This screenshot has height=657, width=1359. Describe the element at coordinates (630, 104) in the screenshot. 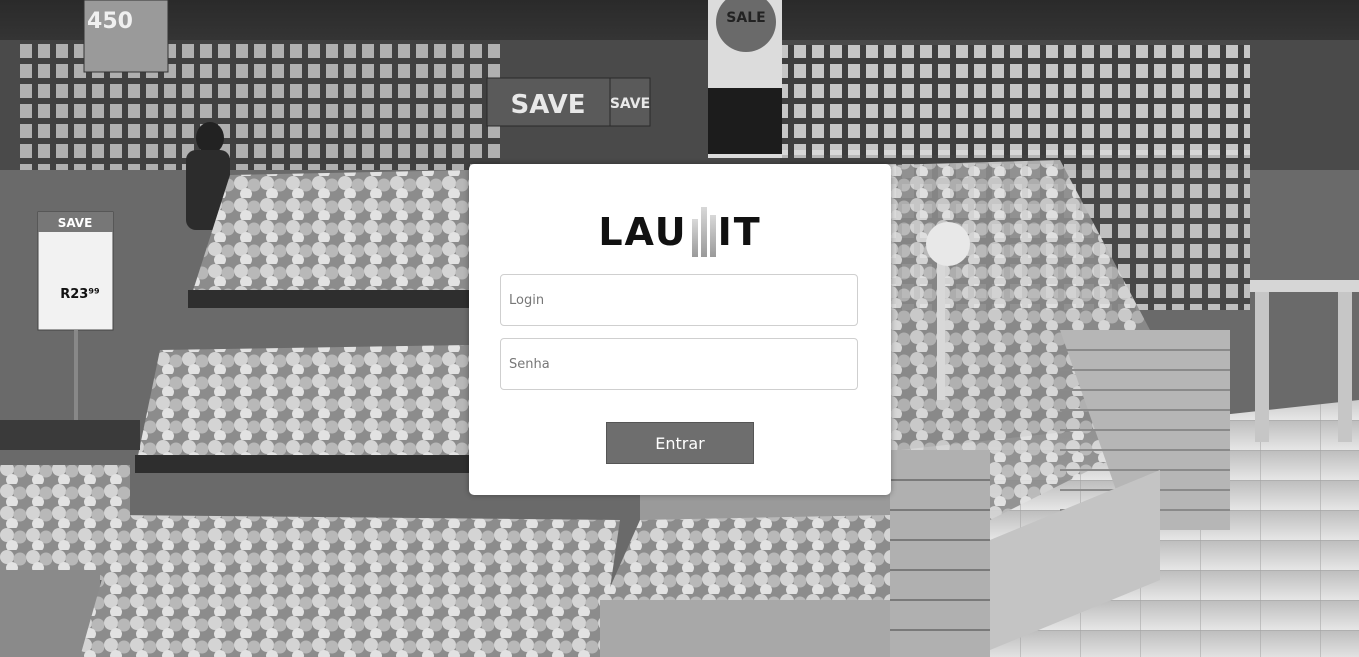

I see `save-sign-small: SAVE` at that location.